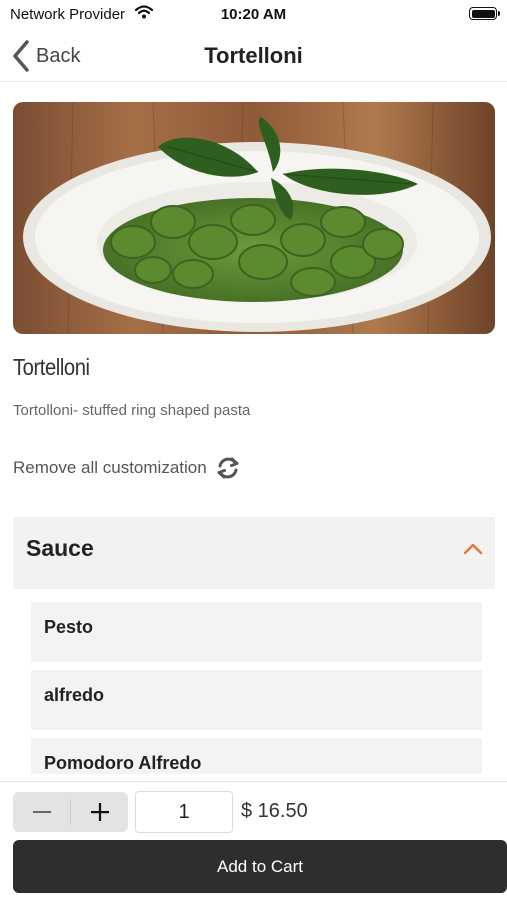 This screenshot has height=900, width=507. What do you see at coordinates (254, 553) in the screenshot?
I see `sauce-section-header: Sauce` at bounding box center [254, 553].